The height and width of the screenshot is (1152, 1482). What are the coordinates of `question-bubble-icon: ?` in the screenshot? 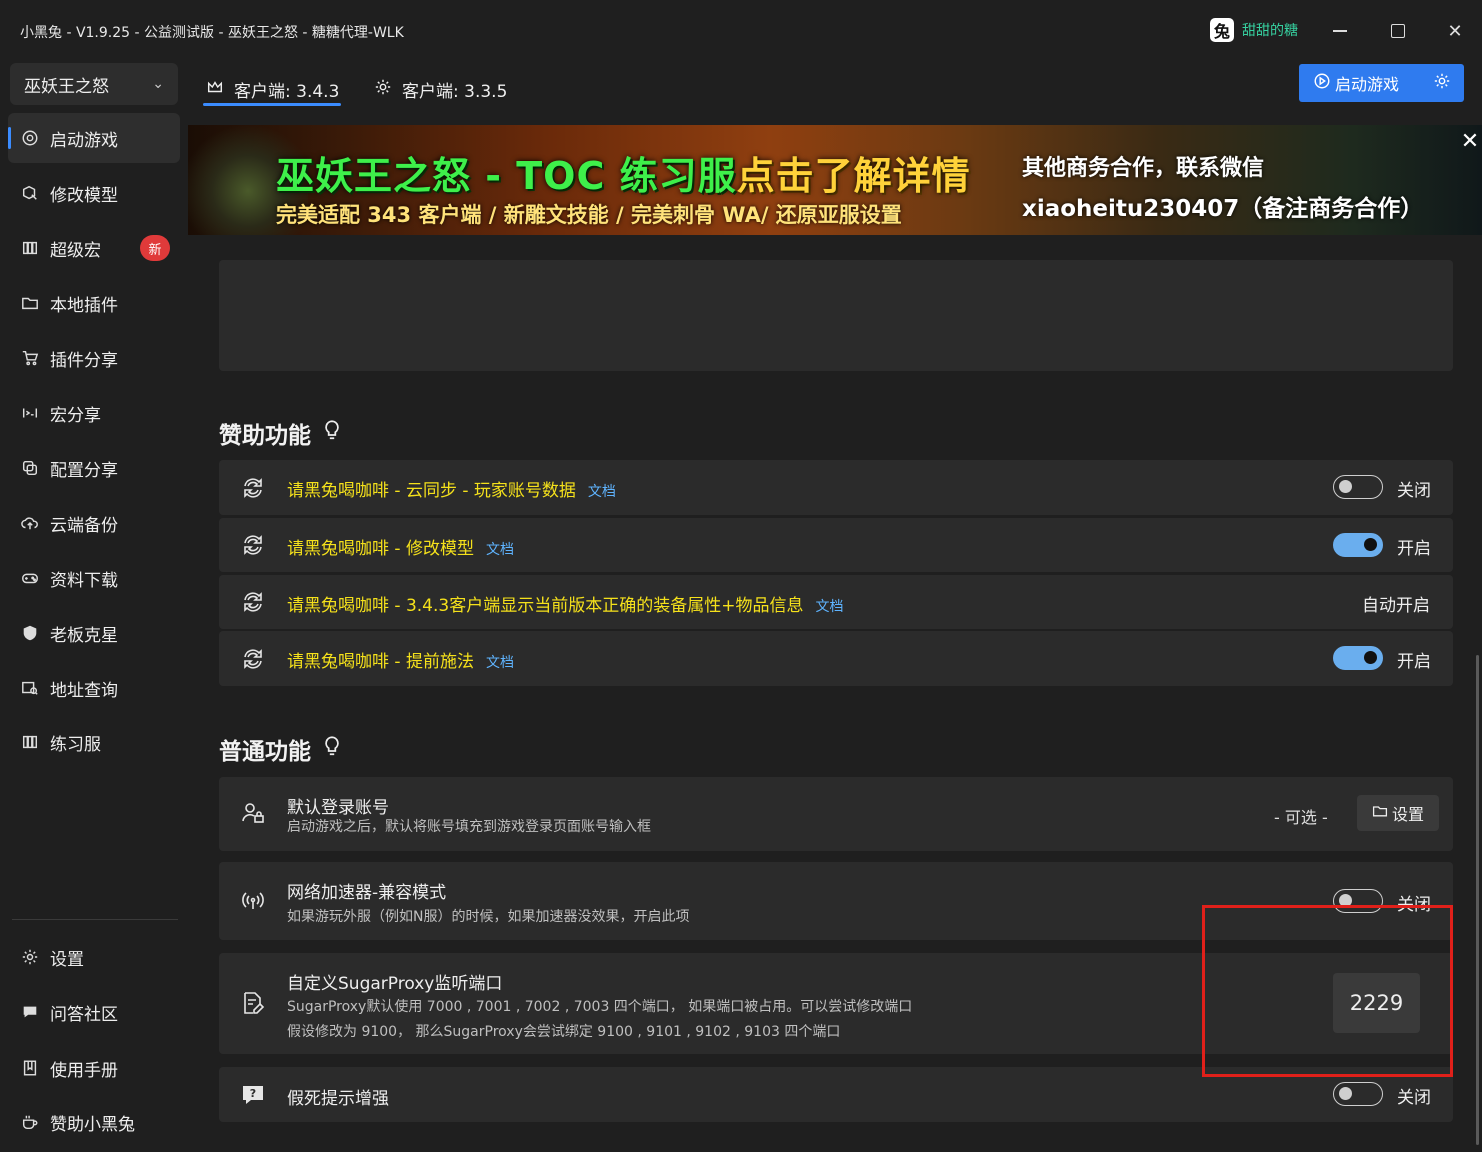 It's located at (253, 1095).